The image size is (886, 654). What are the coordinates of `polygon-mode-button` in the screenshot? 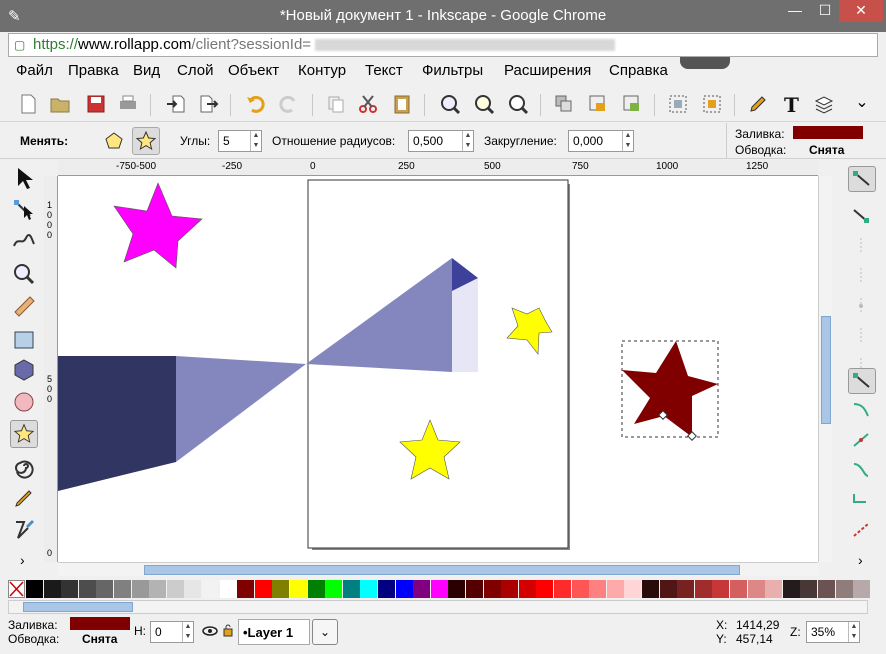 It's located at (114, 141).